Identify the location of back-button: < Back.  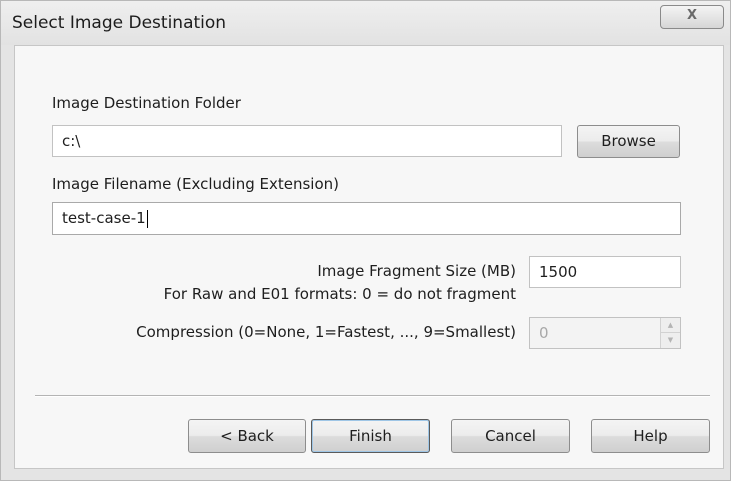
(247, 436).